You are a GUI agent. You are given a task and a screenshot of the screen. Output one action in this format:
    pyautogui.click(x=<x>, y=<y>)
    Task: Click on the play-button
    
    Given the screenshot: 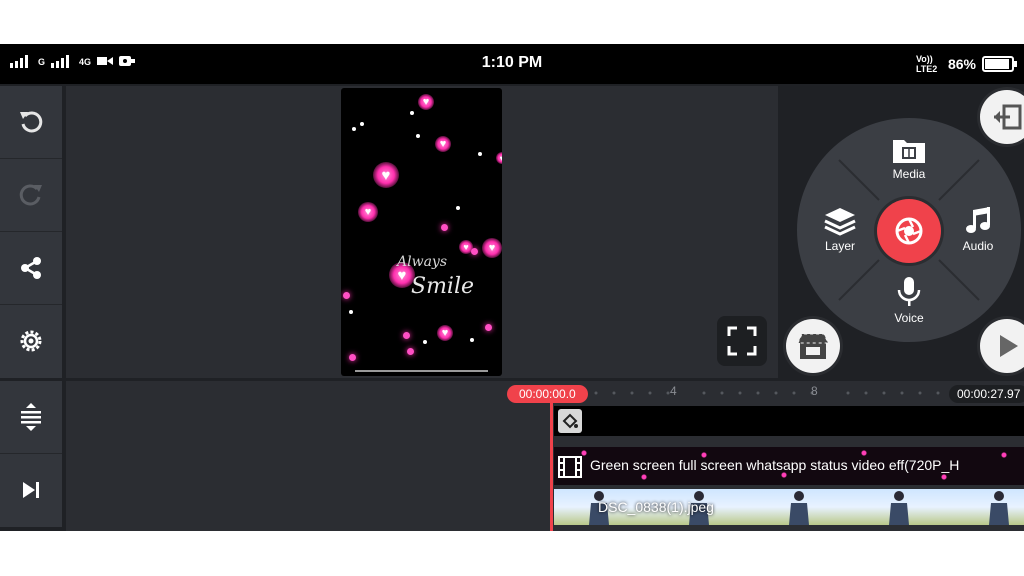 What is the action you would take?
    pyautogui.click(x=1002, y=346)
    